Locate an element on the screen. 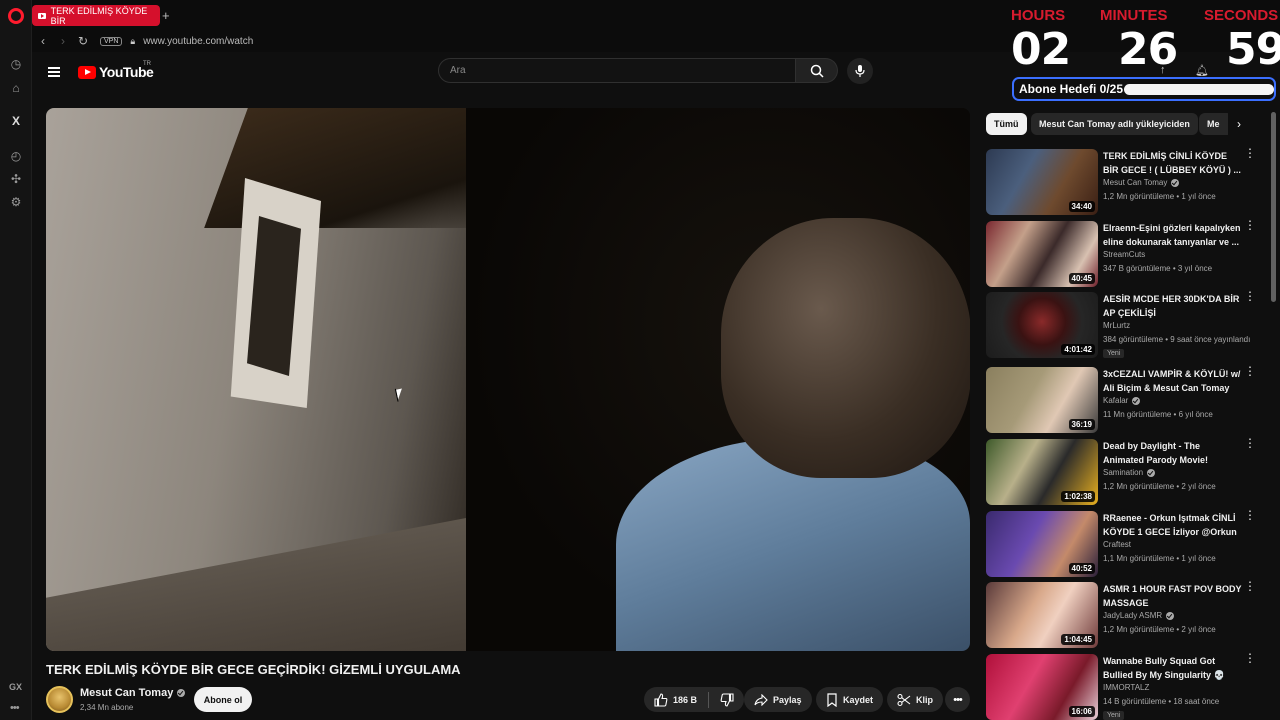 Image resolution: width=1280 pixels, height=720 pixels. recommendation-channel: StreamCuts is located at coordinates (1124, 254).